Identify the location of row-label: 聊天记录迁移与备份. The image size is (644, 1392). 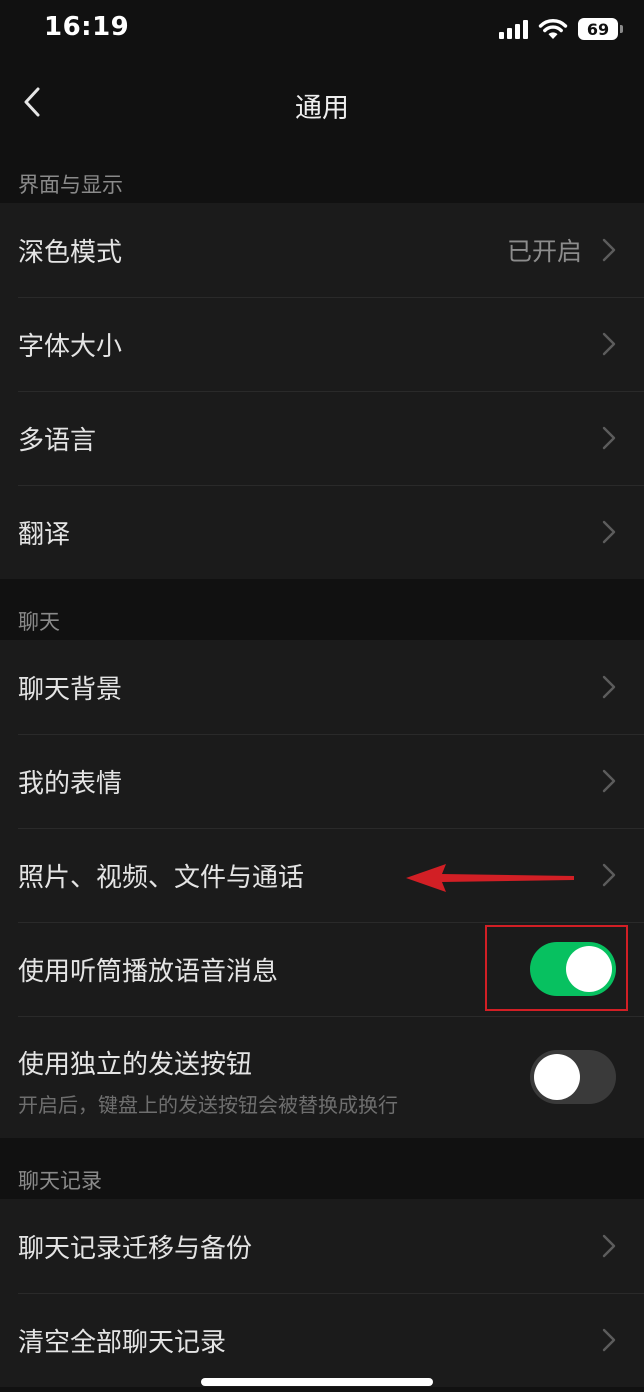
(135, 1248).